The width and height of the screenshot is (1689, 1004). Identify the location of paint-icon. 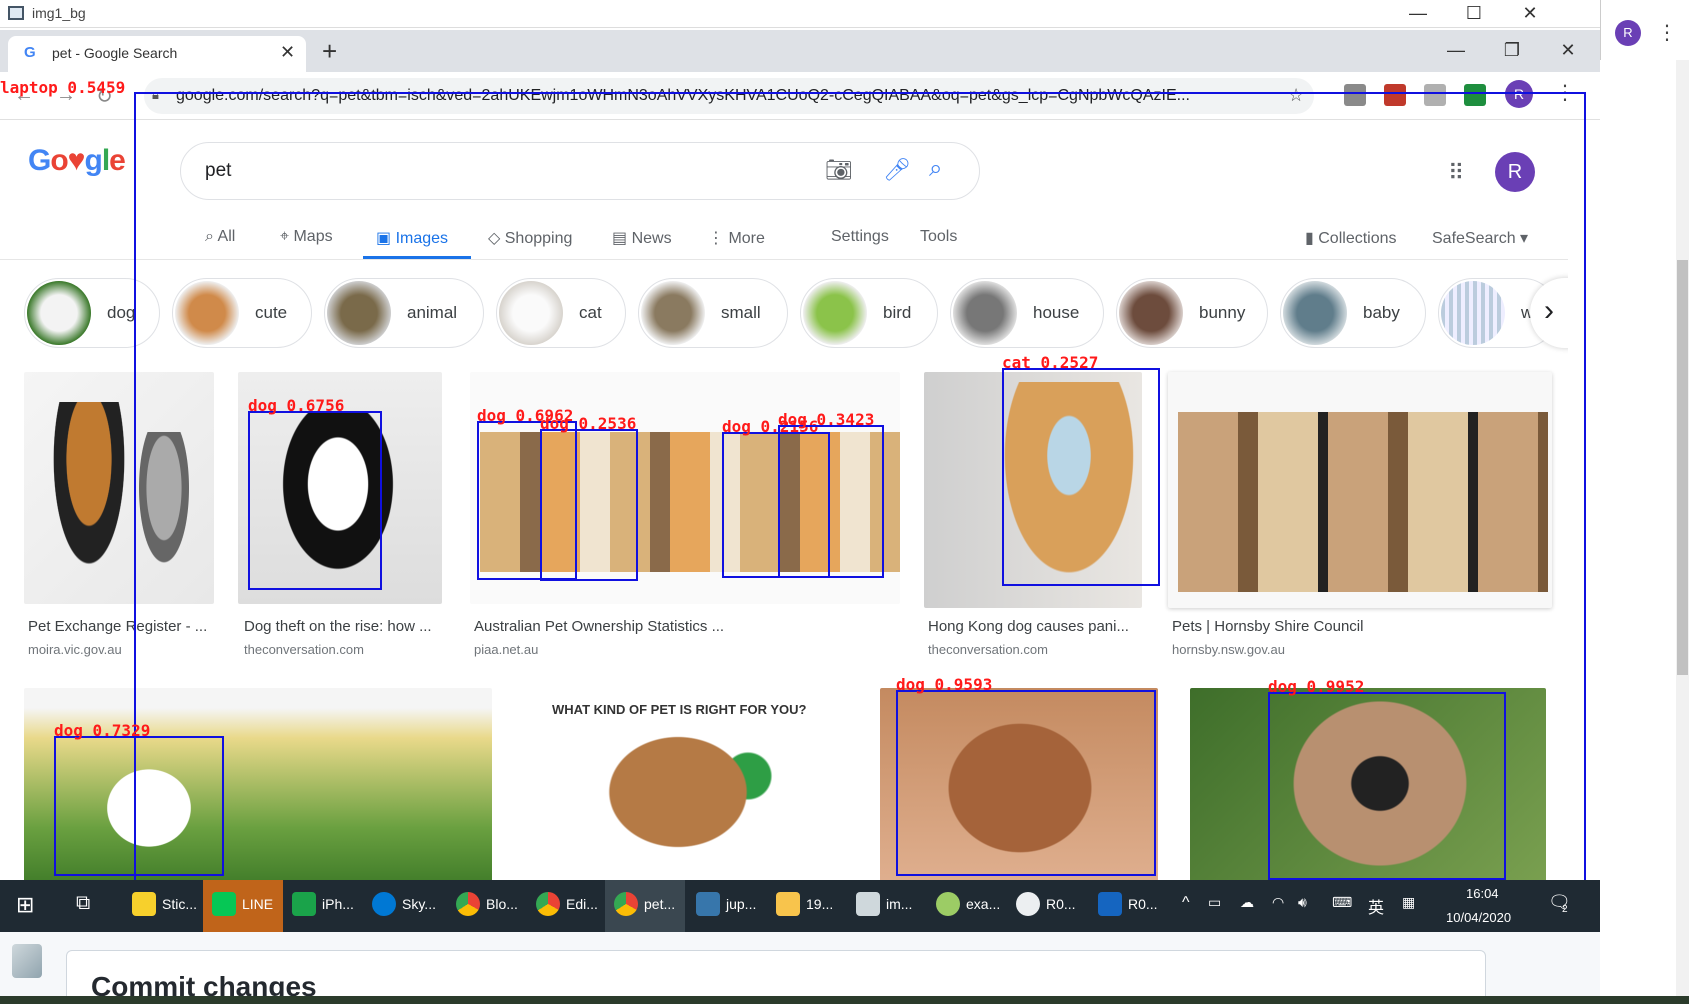
(948, 904).